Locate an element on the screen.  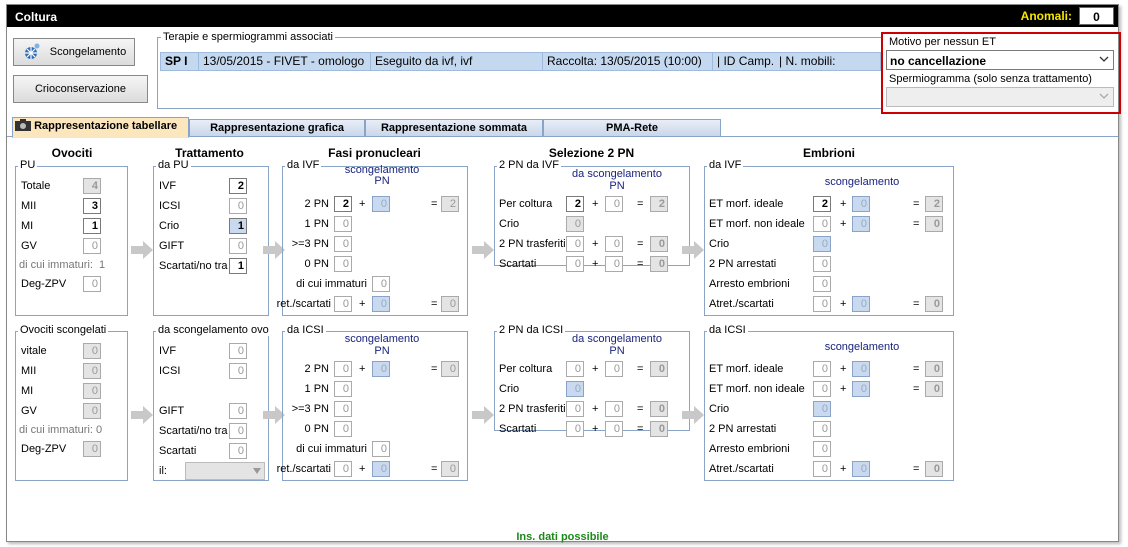
bottom-fasi-total: 0 is located at coordinates (450, 369).